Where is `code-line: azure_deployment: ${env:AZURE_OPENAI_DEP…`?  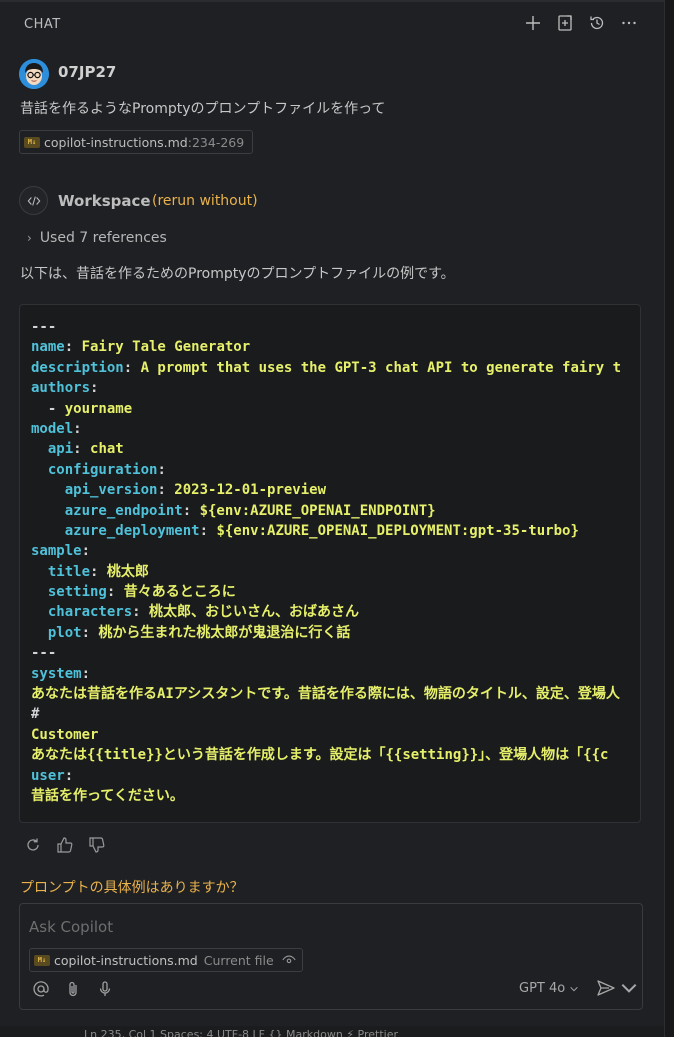
code-line: azure_deployment: ${env:AZURE_OPENAI_DEP… is located at coordinates (326, 531).